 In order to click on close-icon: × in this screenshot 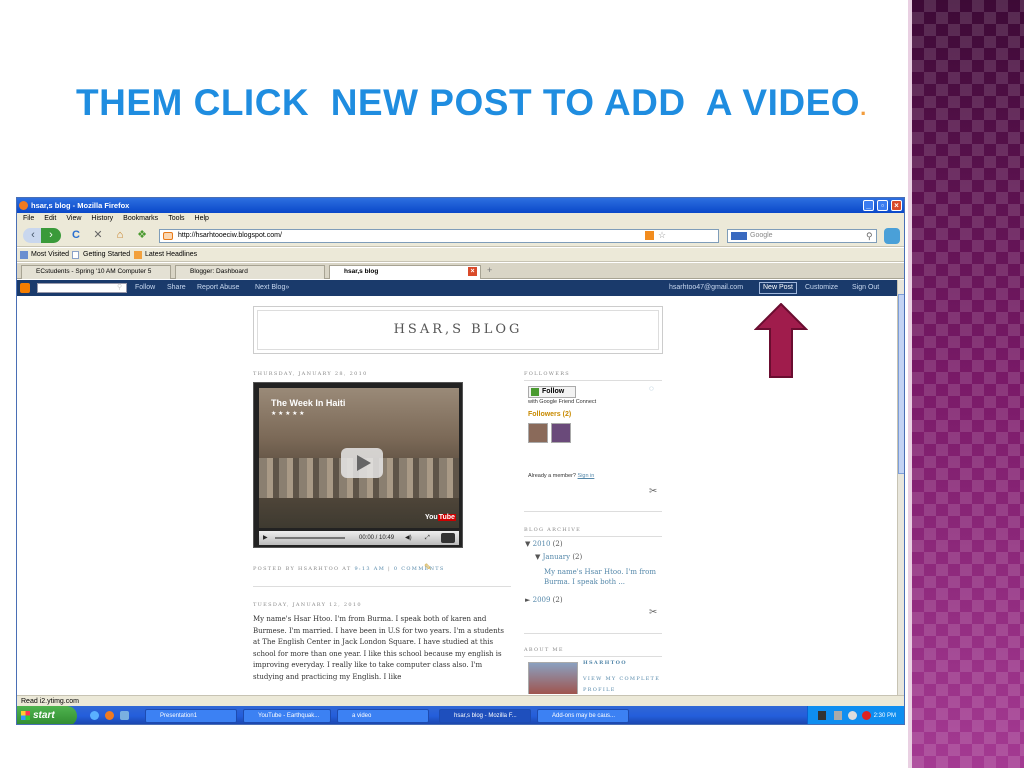, I will do `click(896, 205)`.